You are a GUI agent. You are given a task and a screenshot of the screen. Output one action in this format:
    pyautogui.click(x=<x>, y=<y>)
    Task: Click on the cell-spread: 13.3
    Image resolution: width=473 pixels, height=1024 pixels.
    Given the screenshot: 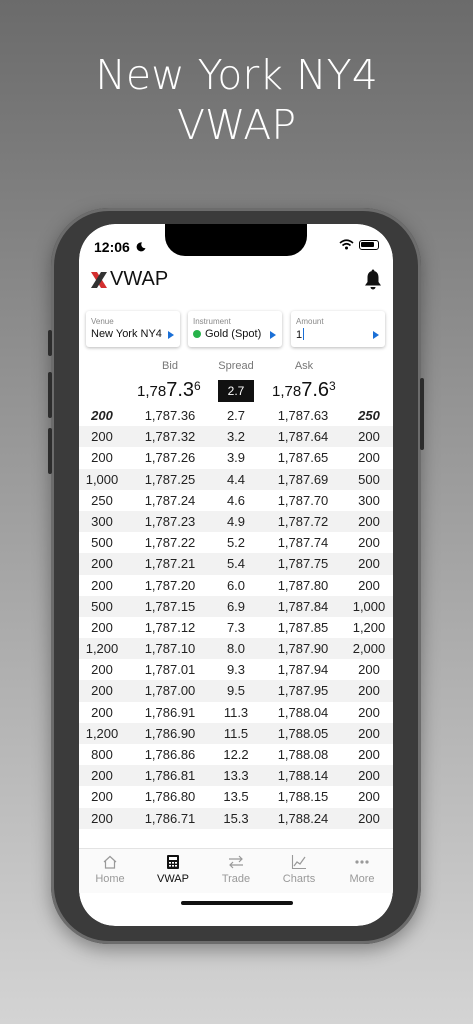 What is the action you would take?
    pyautogui.click(x=236, y=776)
    